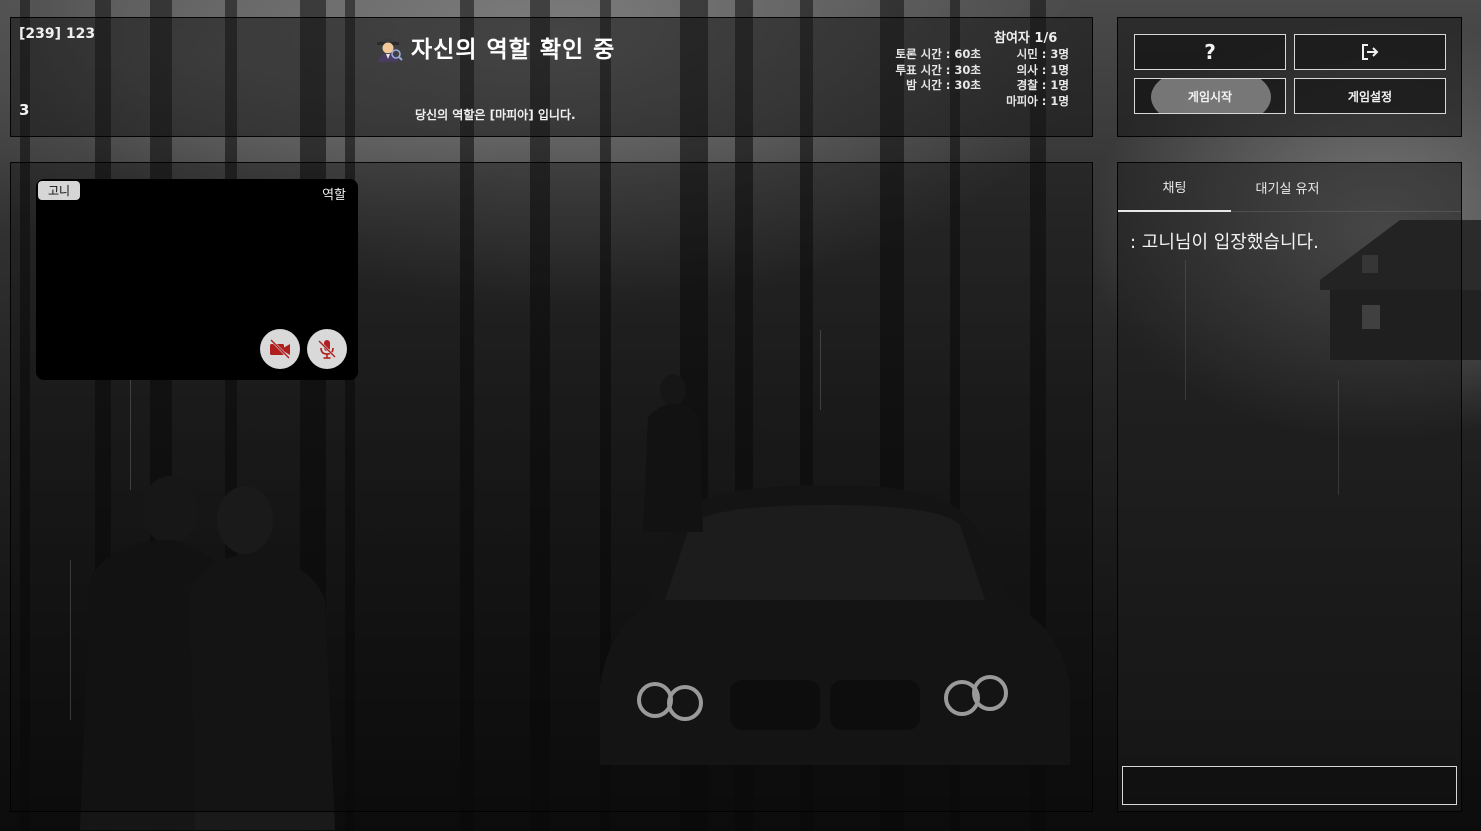 The image size is (1481, 831). Describe the element at coordinates (197, 279) in the screenshot. I see `player-video-card: 고니 역할` at that location.